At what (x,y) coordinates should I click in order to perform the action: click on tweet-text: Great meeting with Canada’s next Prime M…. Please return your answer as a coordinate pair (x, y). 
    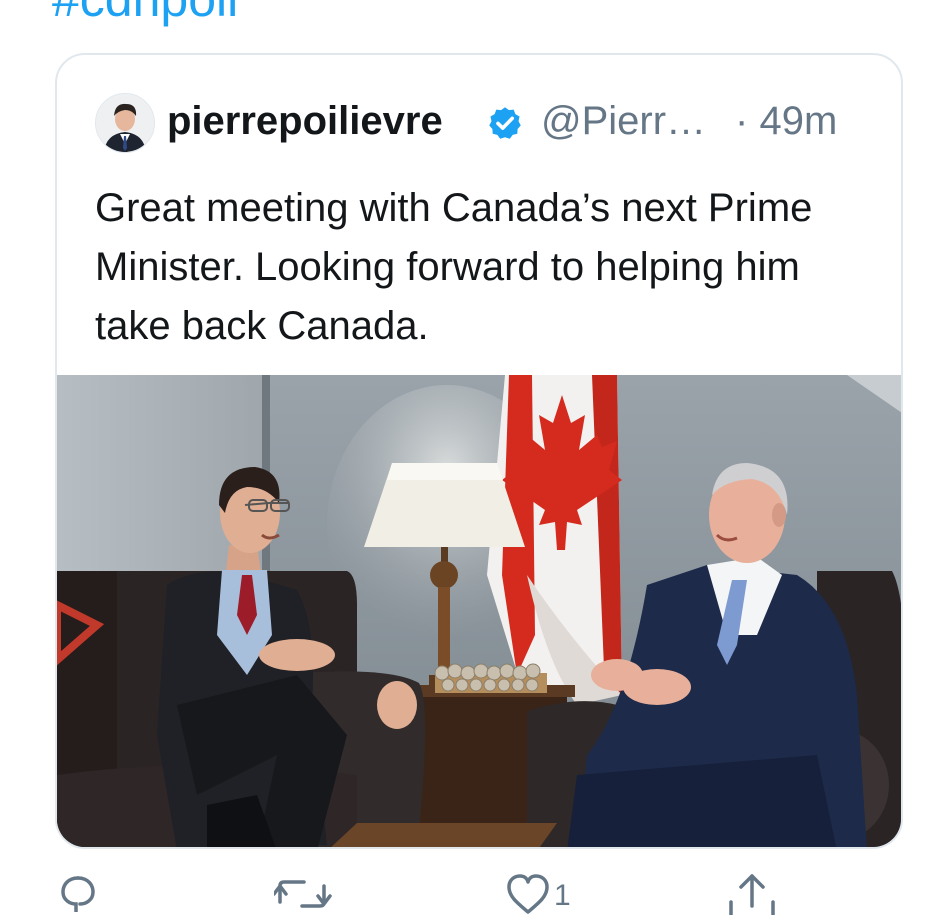
    Looking at the image, I should click on (454, 267).